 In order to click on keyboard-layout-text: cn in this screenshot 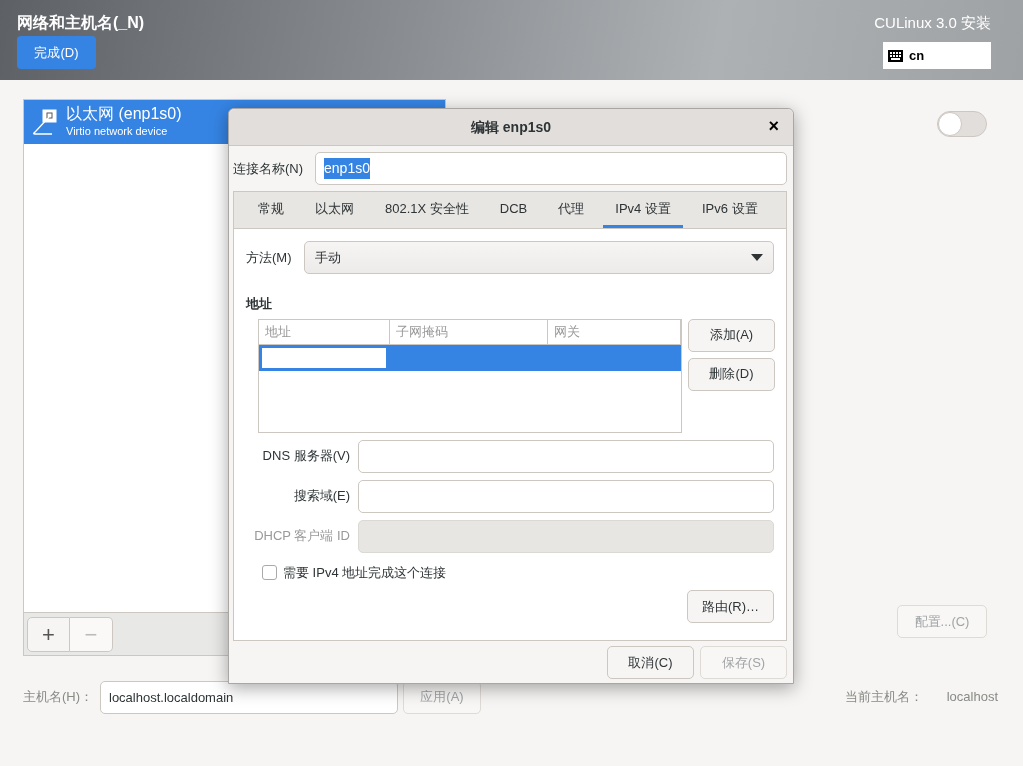, I will do `click(917, 55)`.